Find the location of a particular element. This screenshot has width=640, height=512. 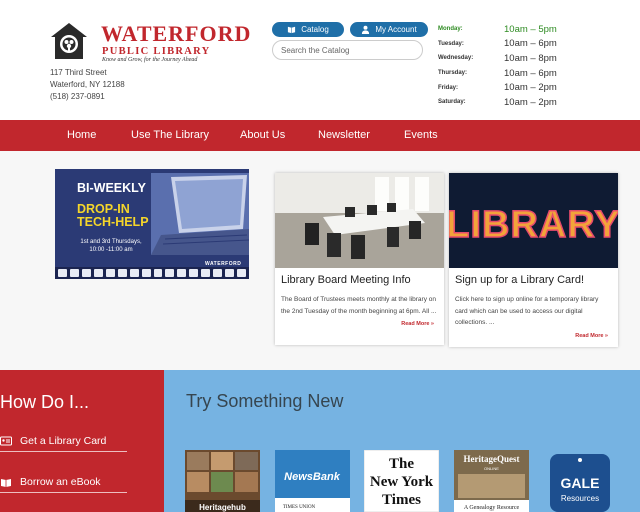

how-do-i-label: Get a Library Card is located at coordinates (63, 440).